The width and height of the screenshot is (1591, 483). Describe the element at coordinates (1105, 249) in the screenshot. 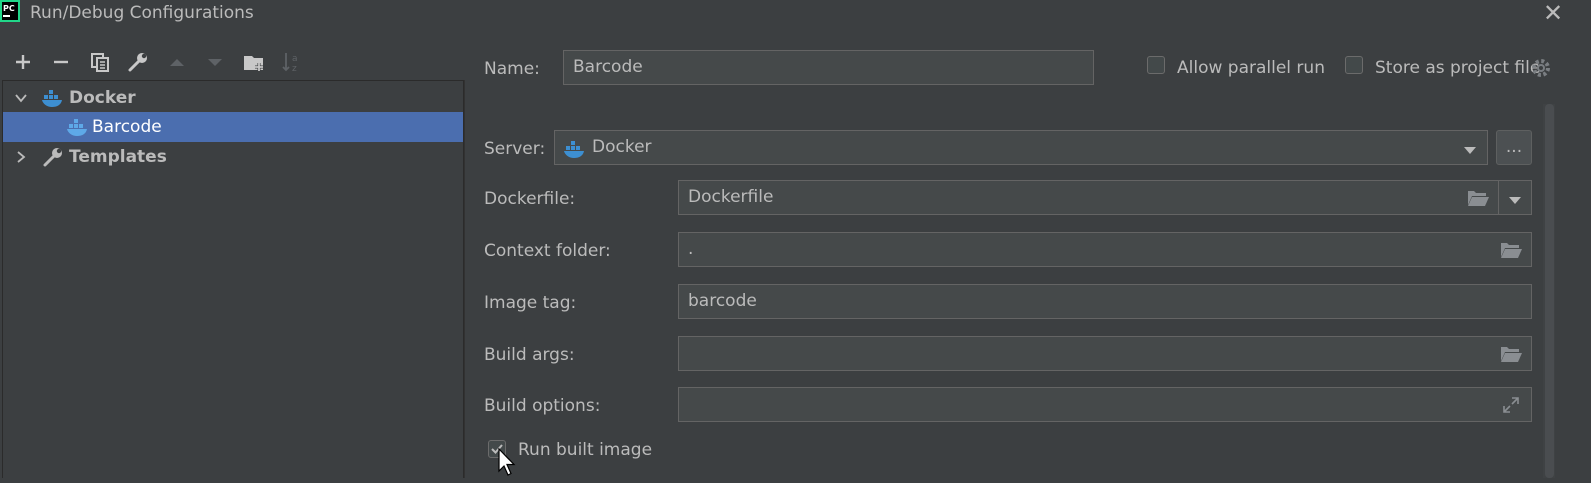

I see `context-folder-field: .` at that location.